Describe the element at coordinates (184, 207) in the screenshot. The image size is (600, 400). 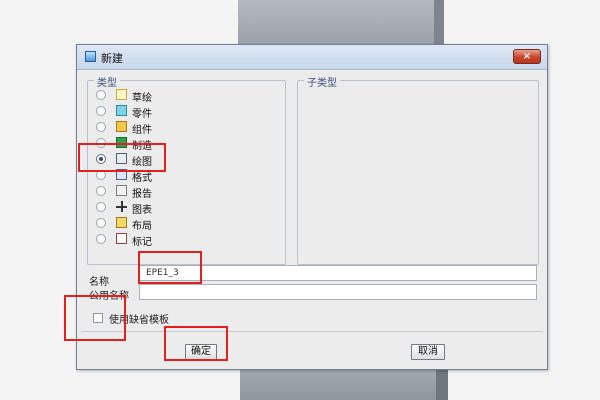
I see `type-option-diagram: 图表` at that location.